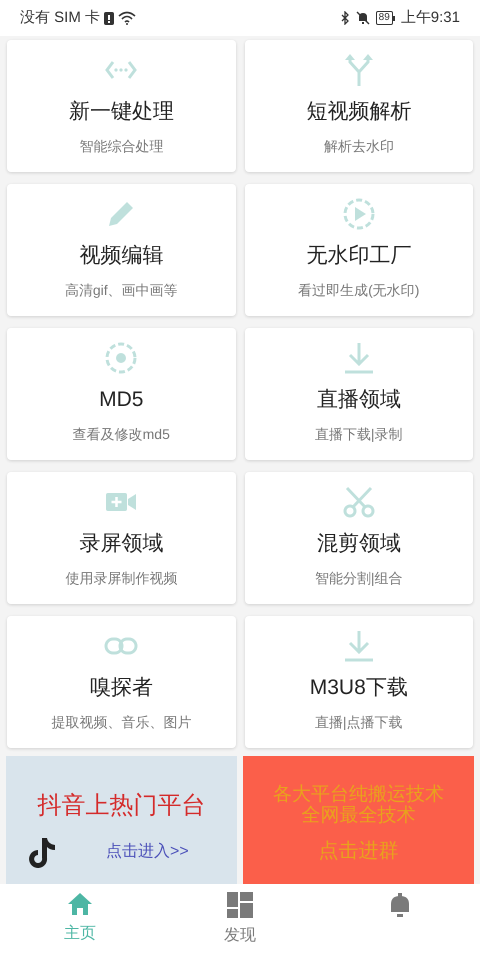 The image size is (480, 960). I want to click on fork-arrows-icon, so click(358, 70).